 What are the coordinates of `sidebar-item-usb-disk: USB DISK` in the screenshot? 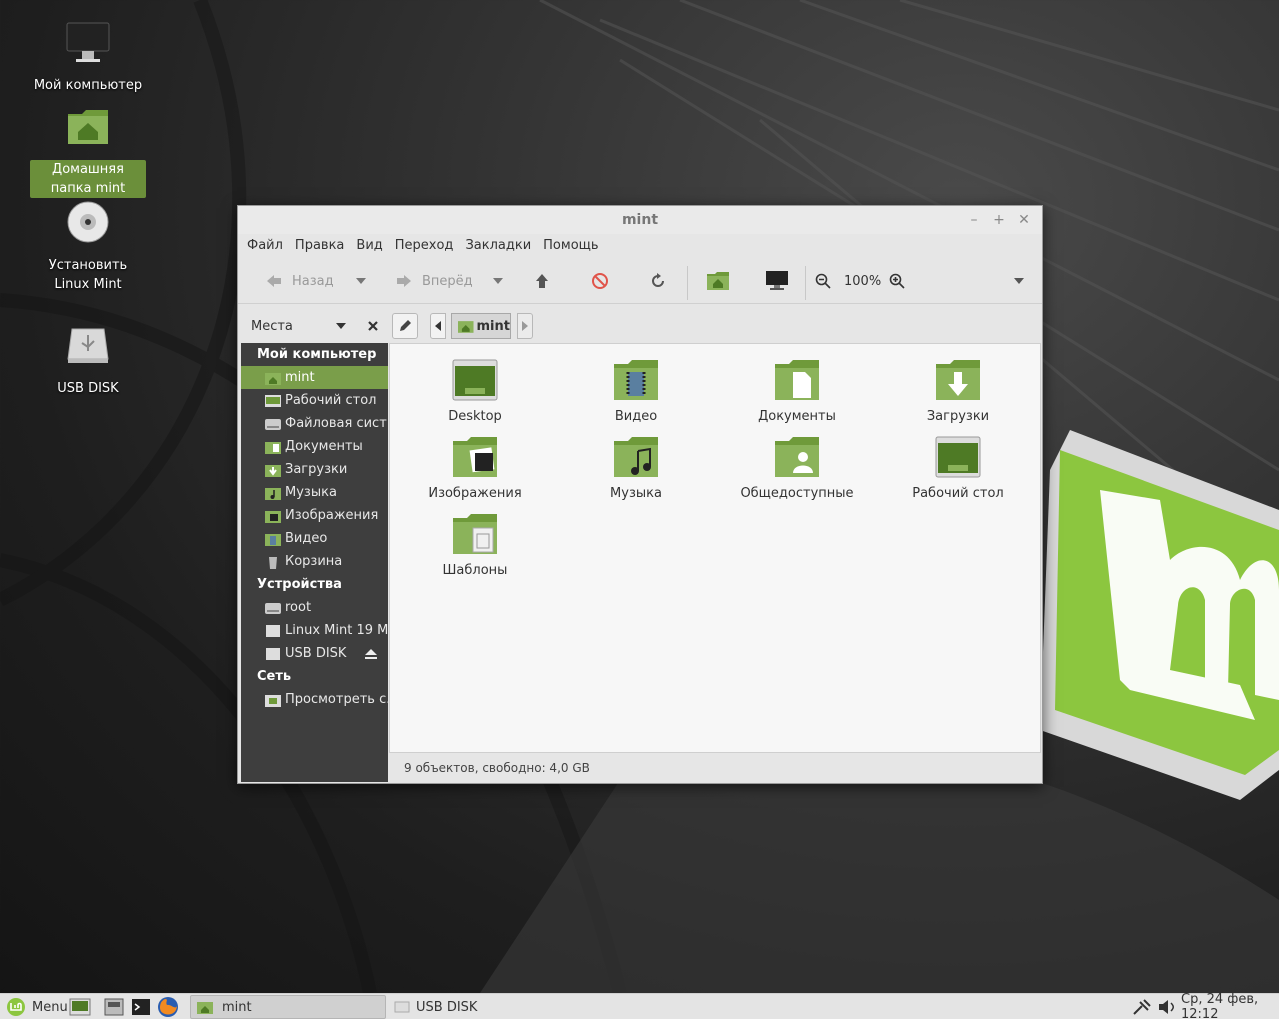 It's located at (314, 653).